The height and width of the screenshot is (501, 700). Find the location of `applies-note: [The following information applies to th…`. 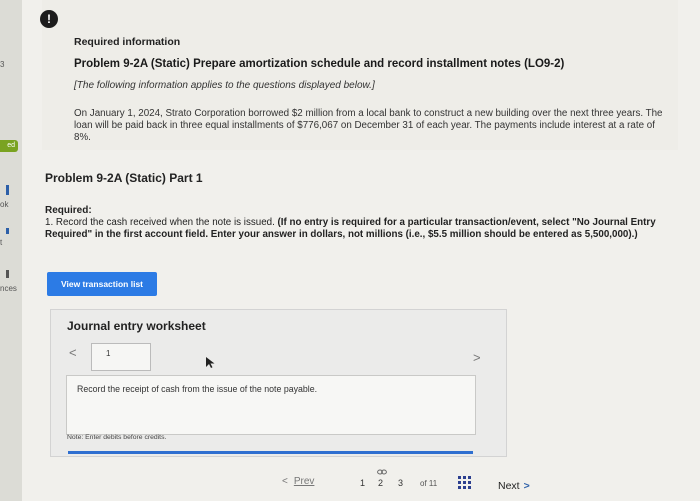

applies-note: [The following information applies to th… is located at coordinates (224, 85).